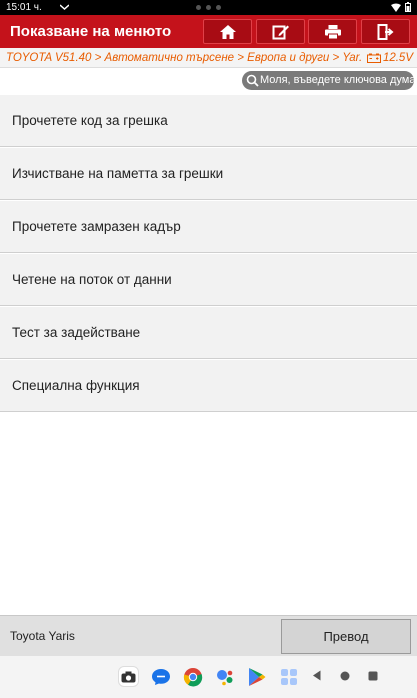 The width and height of the screenshot is (417, 698). I want to click on camera-dots, so click(208, 7).